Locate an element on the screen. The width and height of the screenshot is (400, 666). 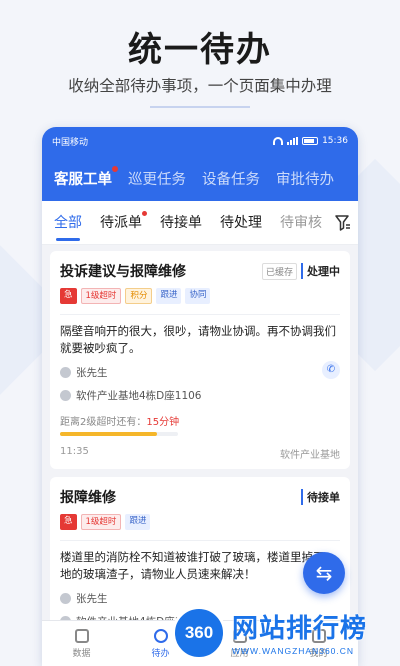
tab-customer-service: 客服工单 is located at coordinates (86, 177).